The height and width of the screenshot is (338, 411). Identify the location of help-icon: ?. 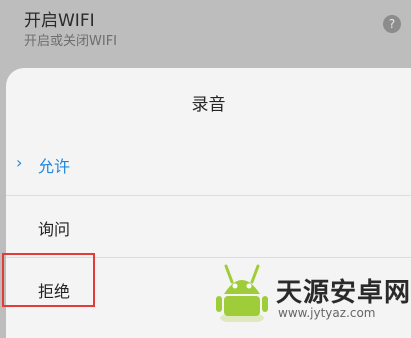
(392, 24).